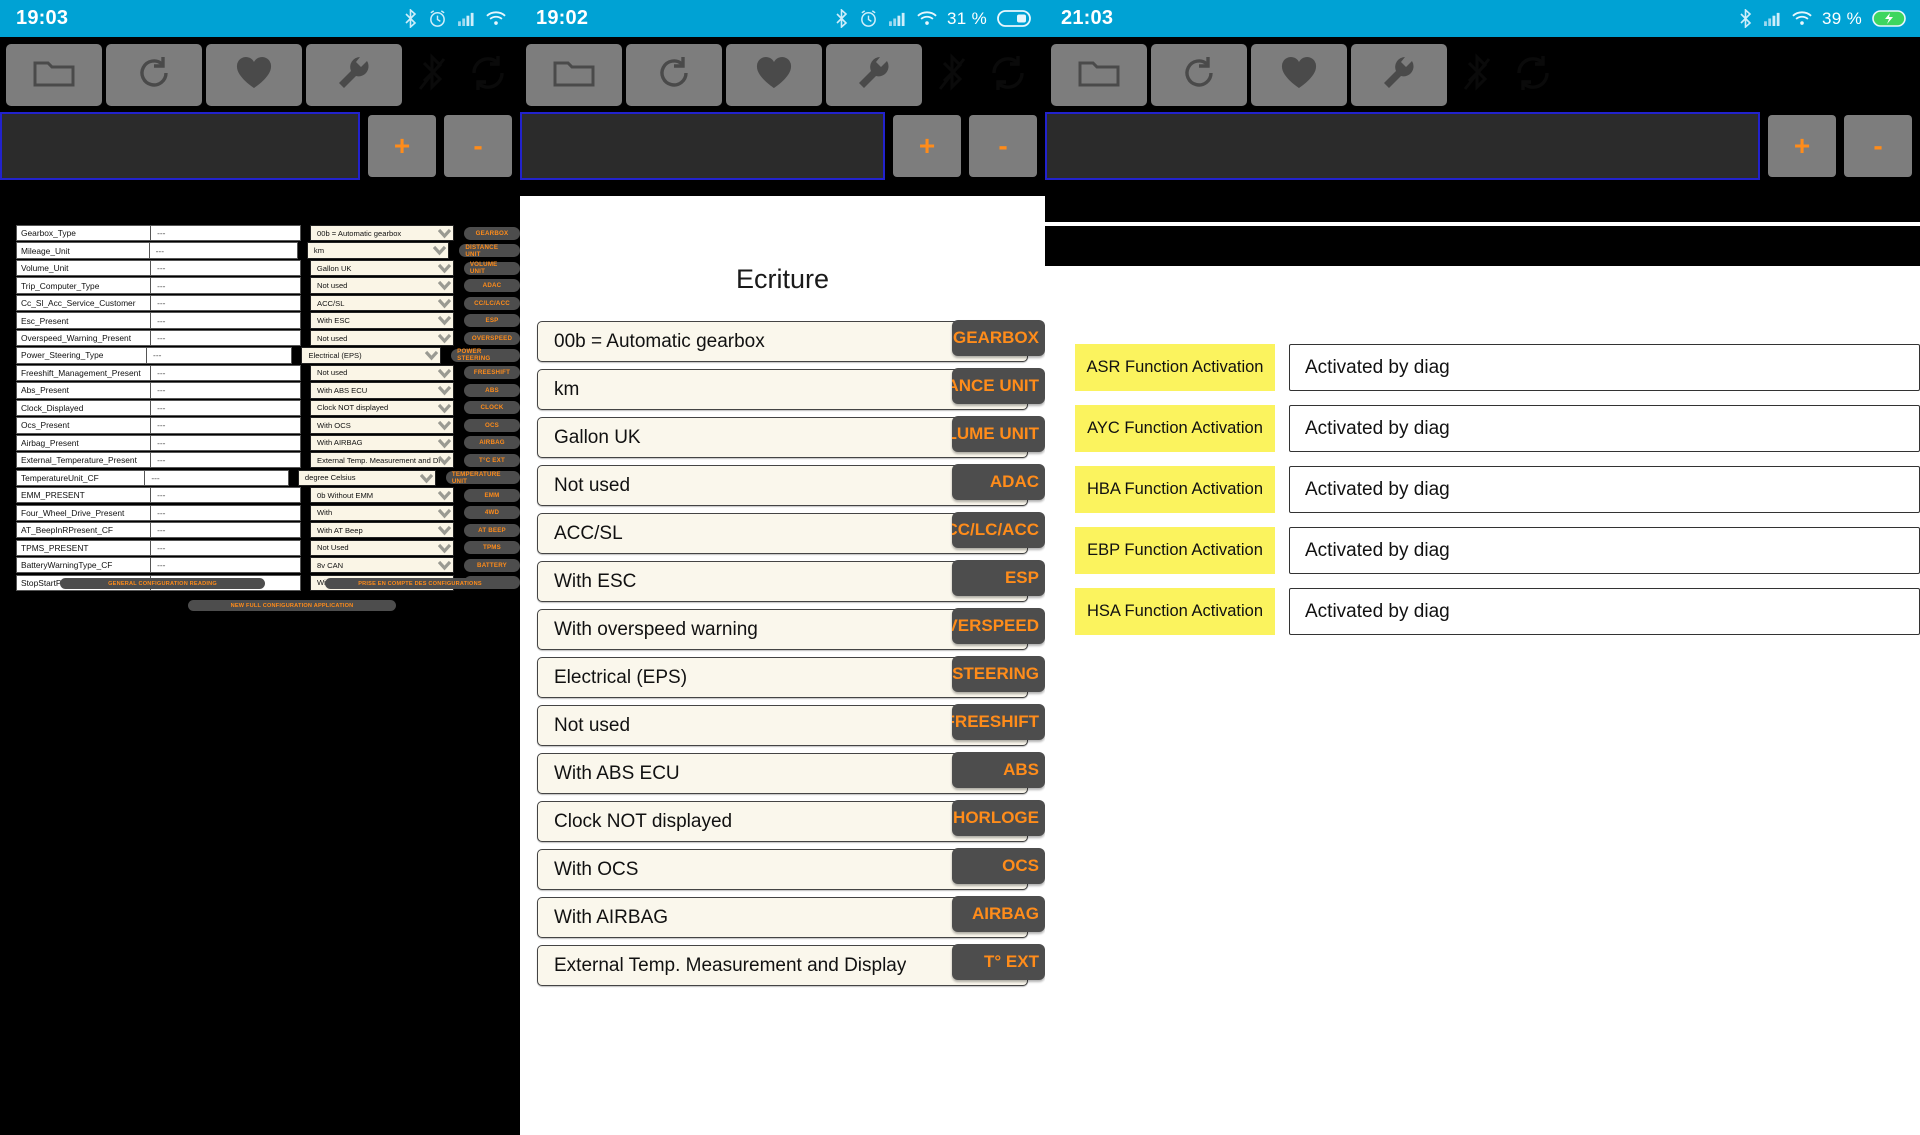 The height and width of the screenshot is (1135, 1920). Describe the element at coordinates (998, 434) in the screenshot. I see `category-button: VOLUME UNIT` at that location.